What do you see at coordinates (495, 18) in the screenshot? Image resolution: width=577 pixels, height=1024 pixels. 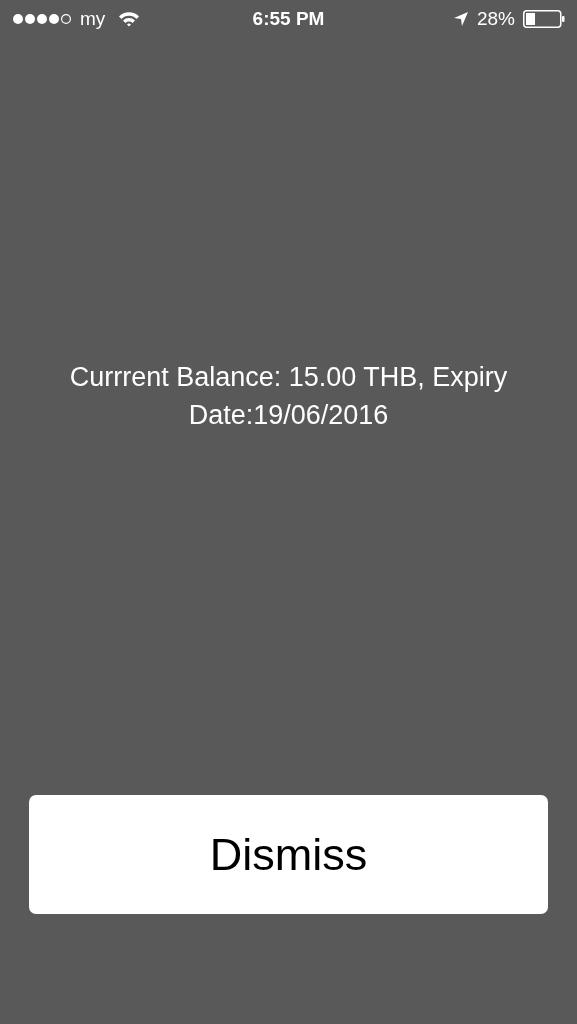 I see `battery-percent: 28%` at bounding box center [495, 18].